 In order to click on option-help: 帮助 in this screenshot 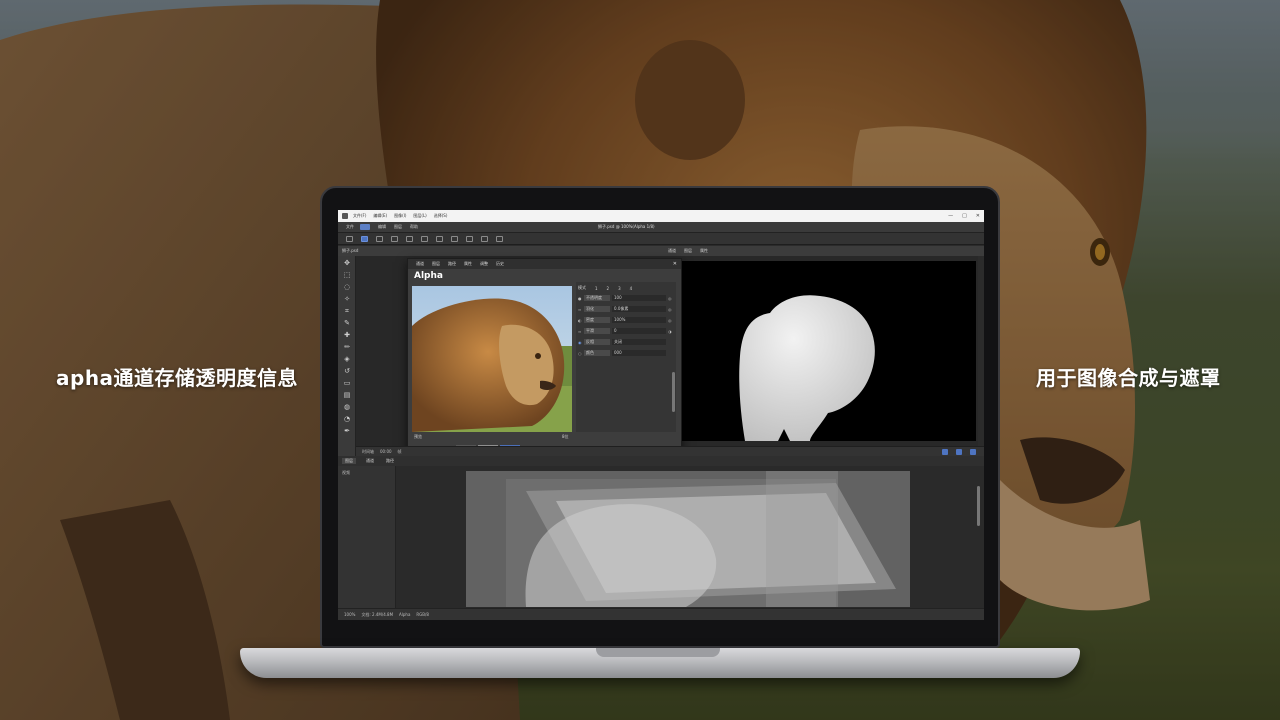, I will do `click(414, 227)`.